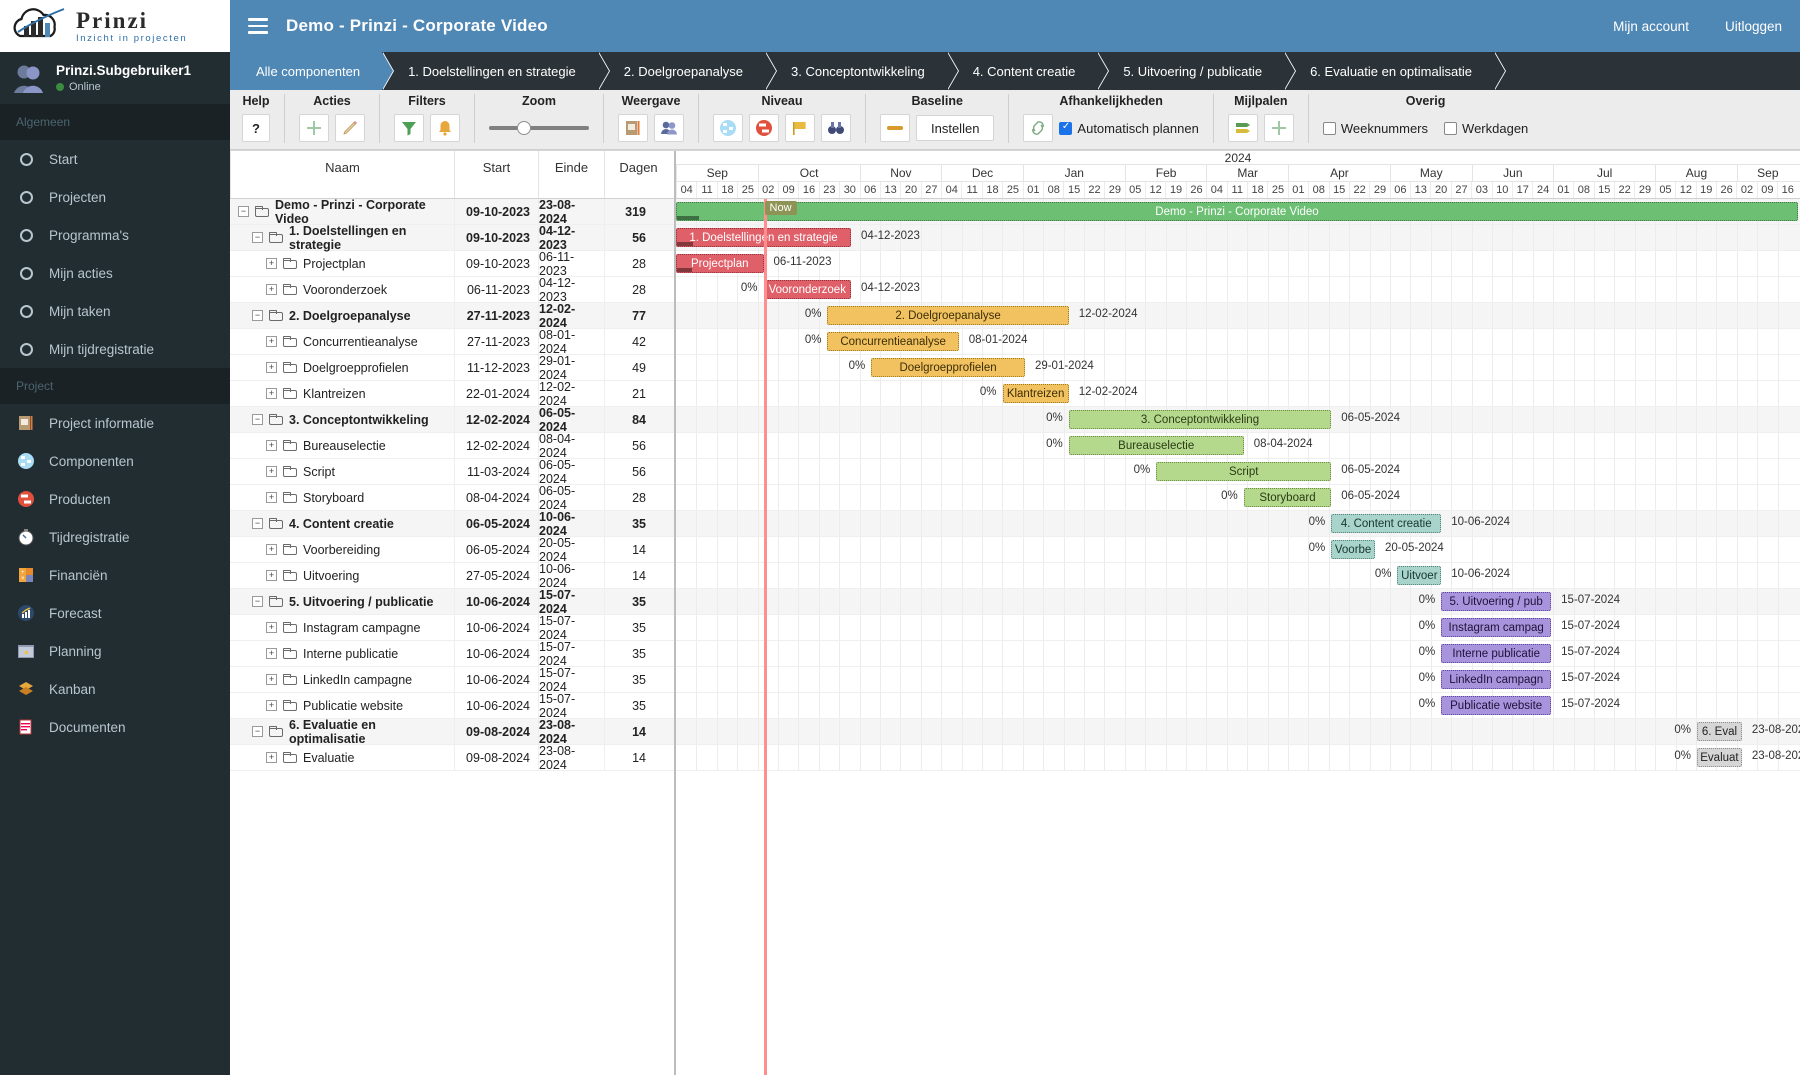 The height and width of the screenshot is (1075, 1800). Describe the element at coordinates (312, 71) in the screenshot. I see `tab-alle-componenten: Alle componenten` at that location.